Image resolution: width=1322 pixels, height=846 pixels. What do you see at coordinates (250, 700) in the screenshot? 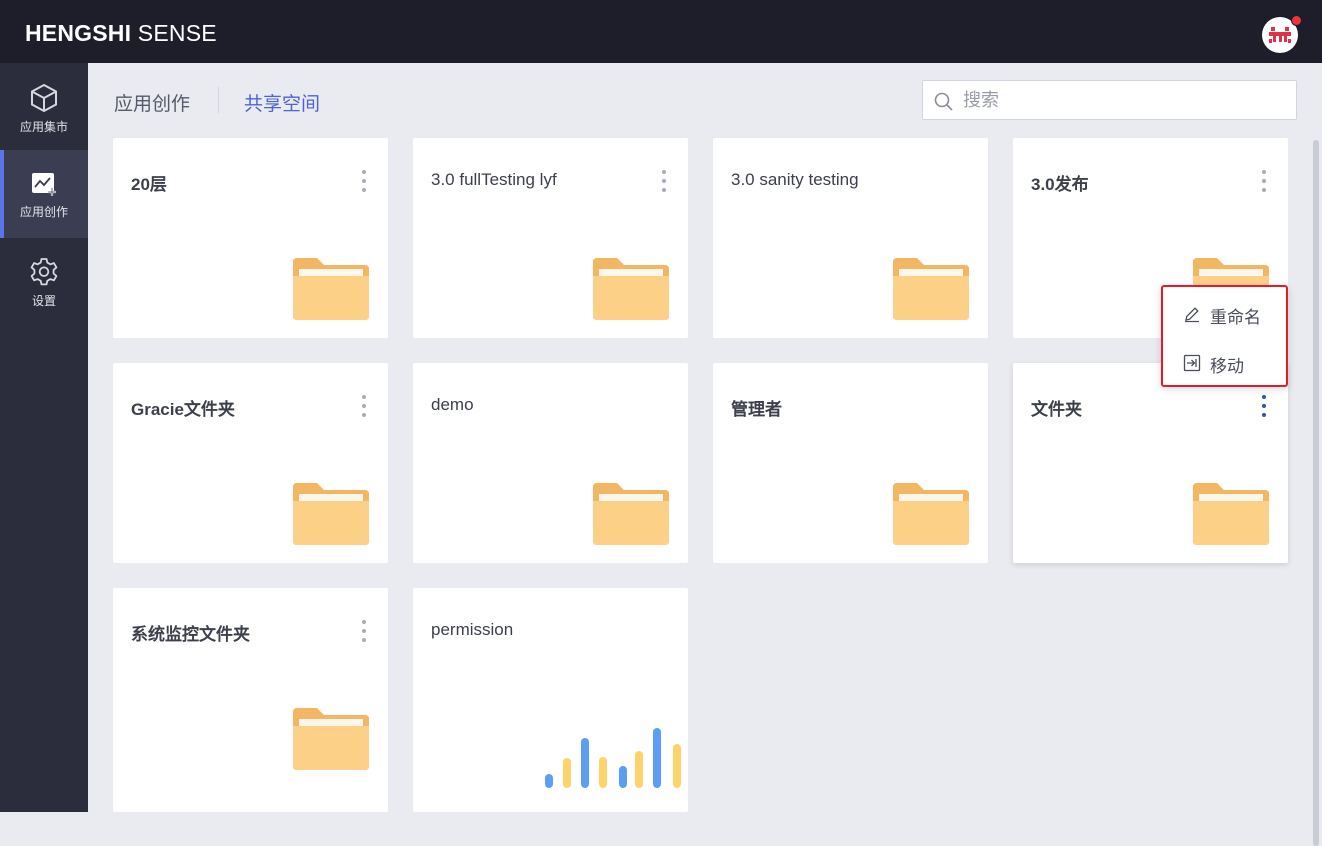
I see `folder-card: 系统监控文件夹` at bounding box center [250, 700].